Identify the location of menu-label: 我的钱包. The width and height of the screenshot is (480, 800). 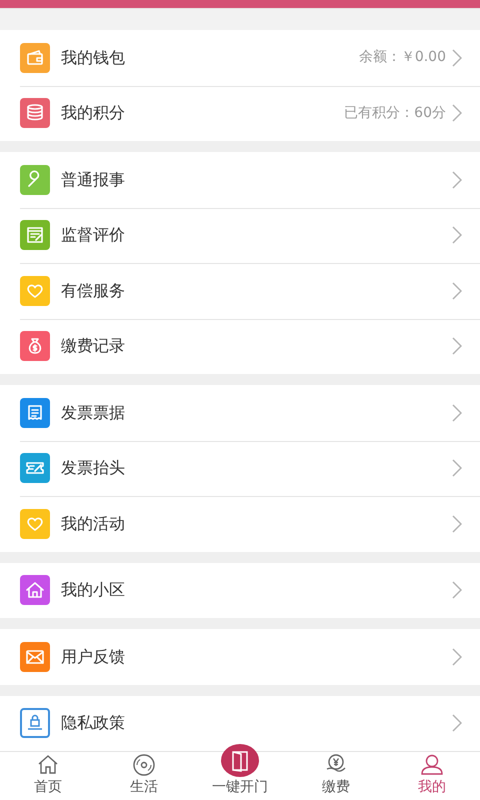
(93, 57).